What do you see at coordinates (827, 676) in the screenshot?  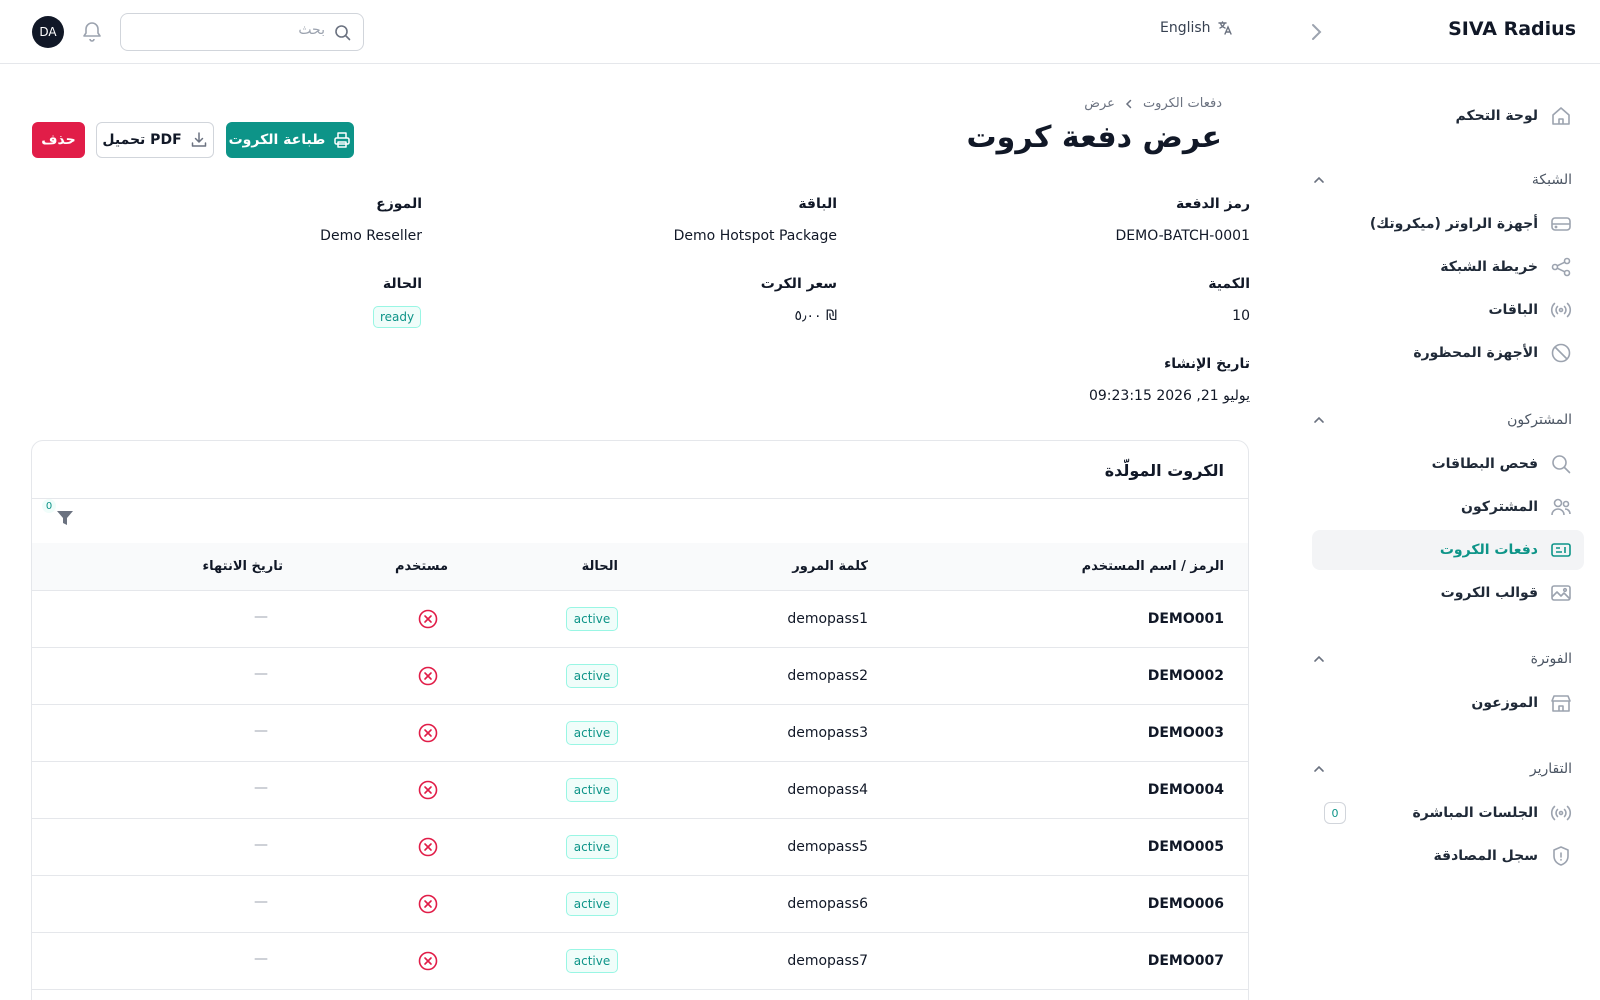 I see `card-password: demopass2` at bounding box center [827, 676].